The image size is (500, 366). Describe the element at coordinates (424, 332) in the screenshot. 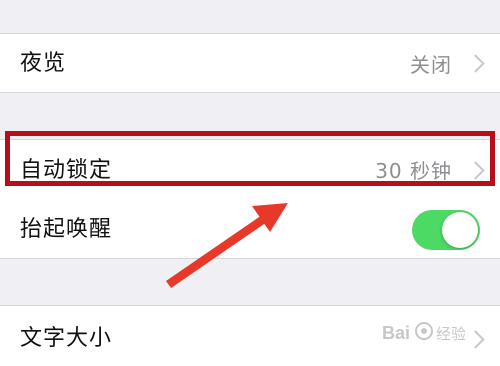

I see `baidu-jingyan-watermark-icon: Bai 经验` at that location.